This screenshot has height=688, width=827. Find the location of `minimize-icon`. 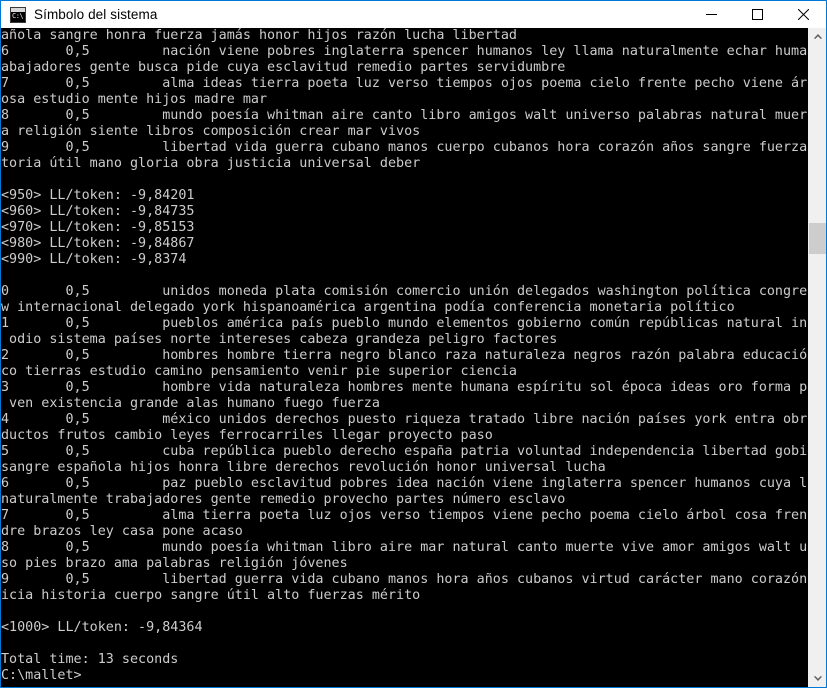

minimize-icon is located at coordinates (711, 14).